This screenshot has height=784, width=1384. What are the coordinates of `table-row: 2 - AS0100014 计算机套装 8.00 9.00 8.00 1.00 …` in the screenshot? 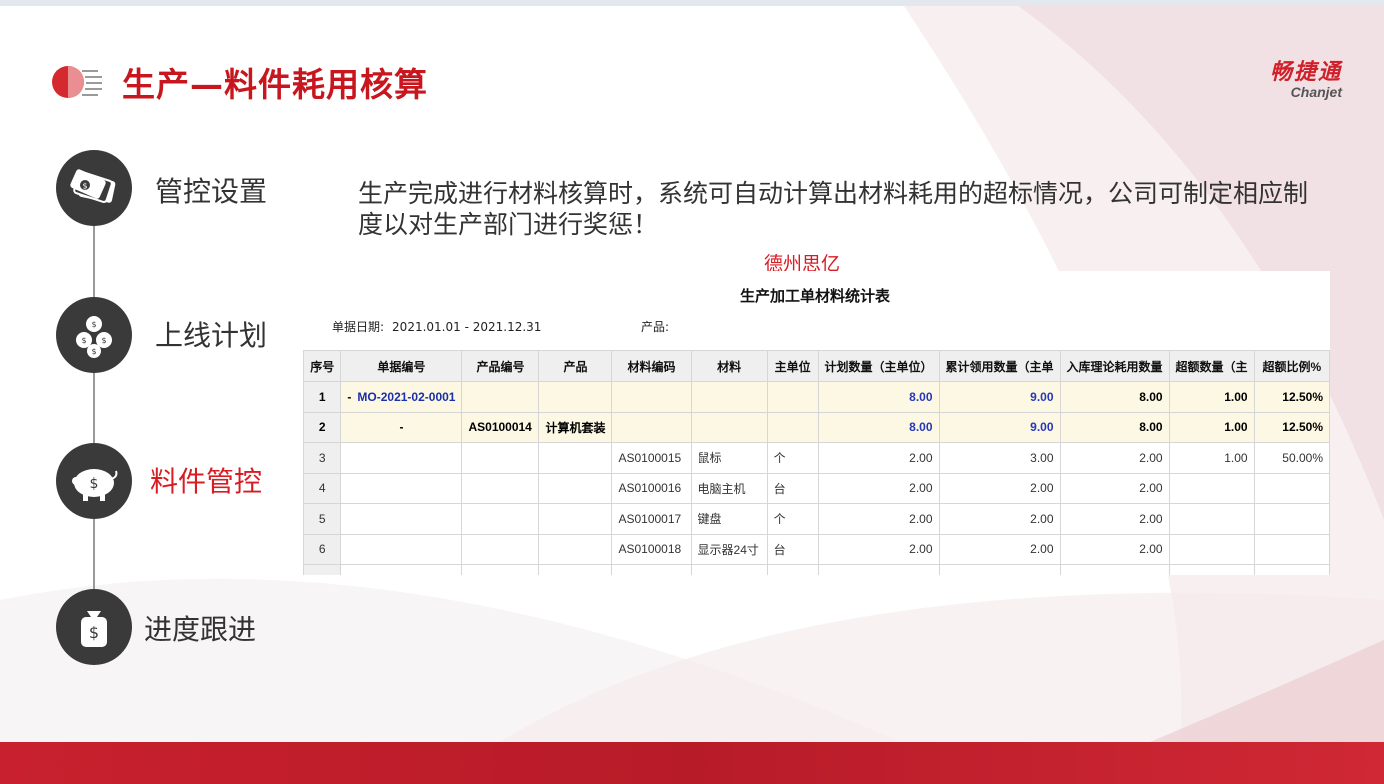 It's located at (816, 427).